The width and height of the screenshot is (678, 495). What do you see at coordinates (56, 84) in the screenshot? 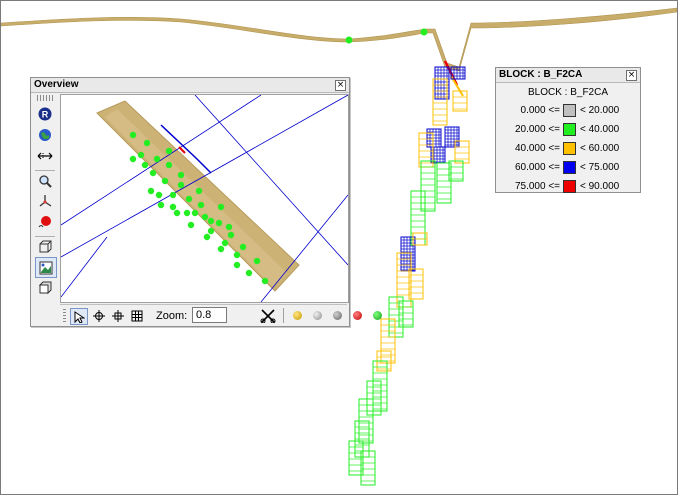
I see `overview-title: Overview` at bounding box center [56, 84].